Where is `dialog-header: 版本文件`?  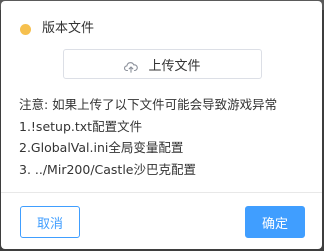
dialog-header: 版本文件 is located at coordinates (57, 29).